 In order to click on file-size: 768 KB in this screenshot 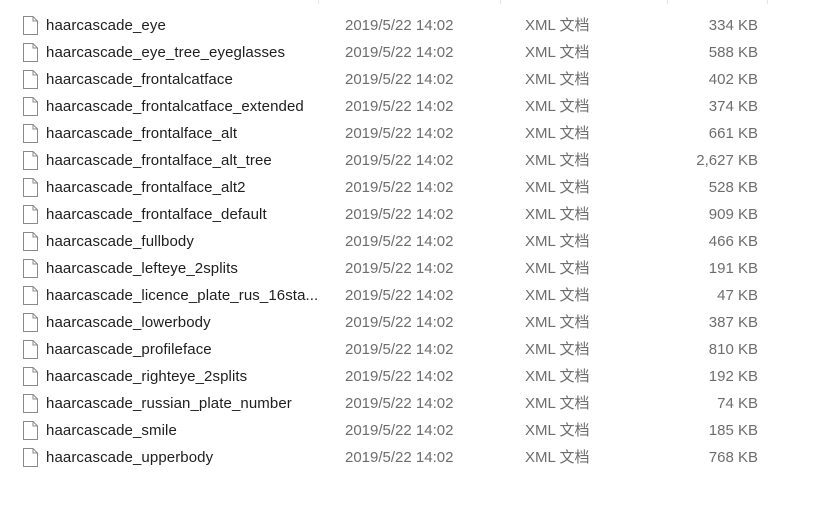, I will do `click(733, 457)`.